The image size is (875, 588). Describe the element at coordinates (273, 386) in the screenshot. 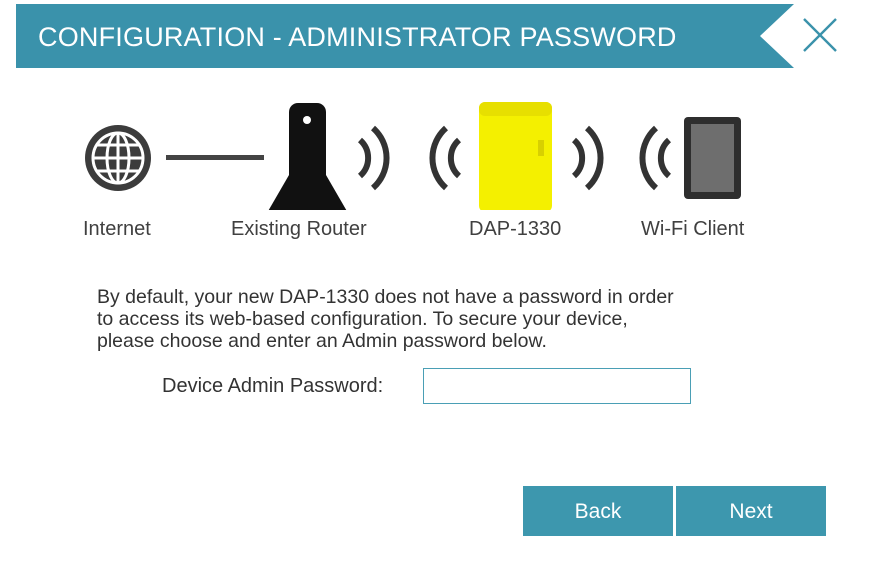

I see `admin-password-label: Device Admin Password:` at that location.